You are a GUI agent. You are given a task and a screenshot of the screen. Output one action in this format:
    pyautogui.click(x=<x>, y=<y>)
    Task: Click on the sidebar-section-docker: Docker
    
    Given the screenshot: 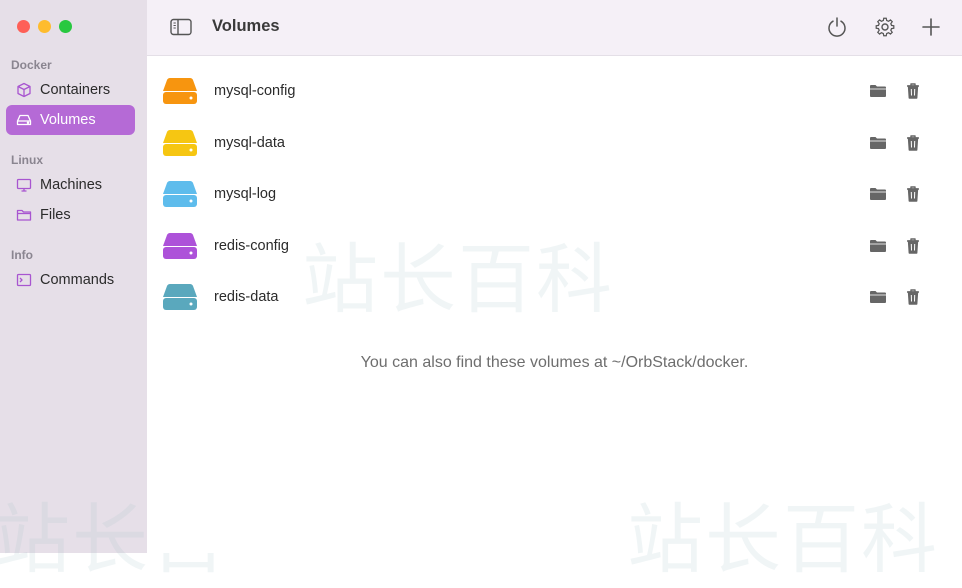 What is the action you would take?
    pyautogui.click(x=31, y=65)
    